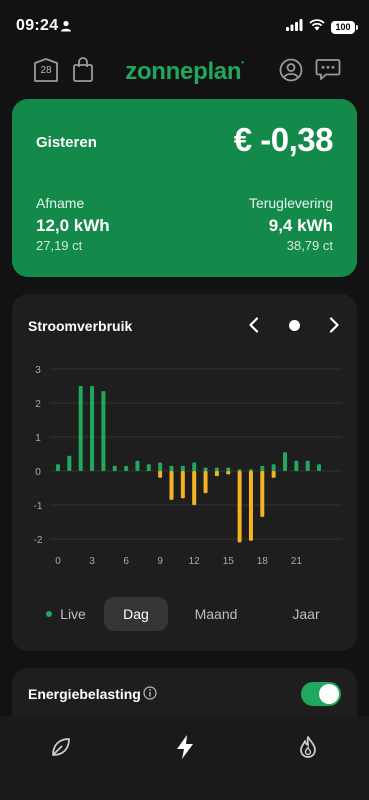 This screenshot has height=800, width=369. I want to click on battery-icon: 100, so click(344, 27).